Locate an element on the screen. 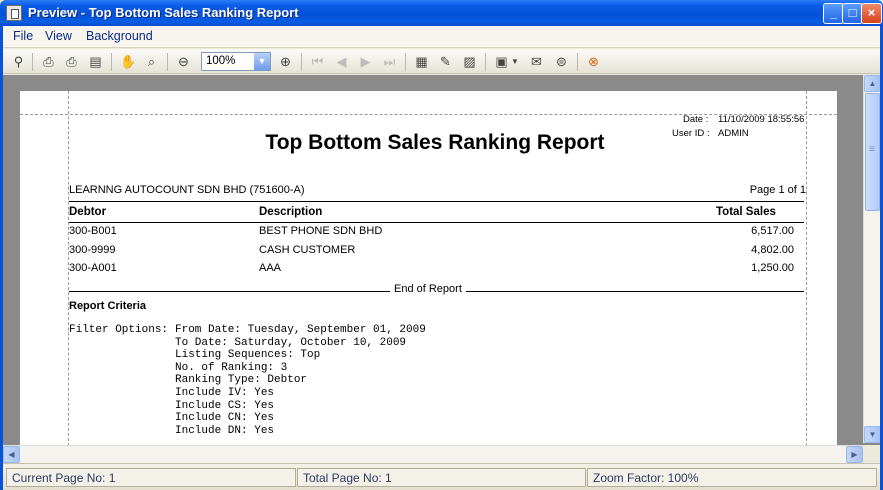 This screenshot has width=883, height=490. last-page-icon: ⏭ is located at coordinates (389, 61).